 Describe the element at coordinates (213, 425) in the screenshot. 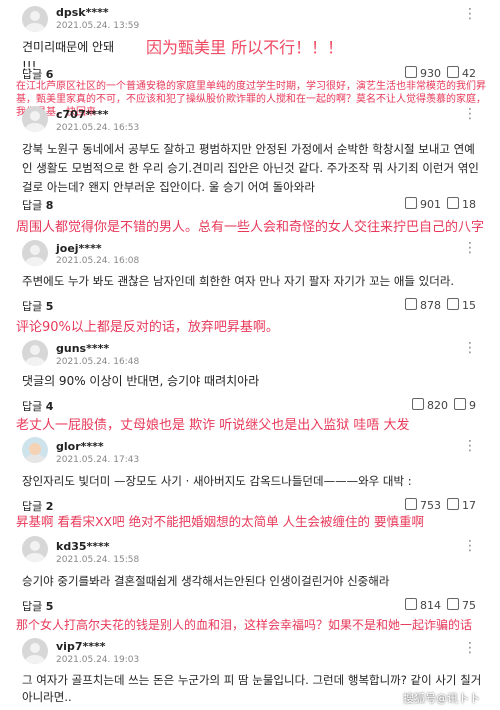

I see `translation-annotation: 老丈人一屁股债，丈母娘也是 欺诈 听说继父也是出入监狱 哇唔 大发` at that location.